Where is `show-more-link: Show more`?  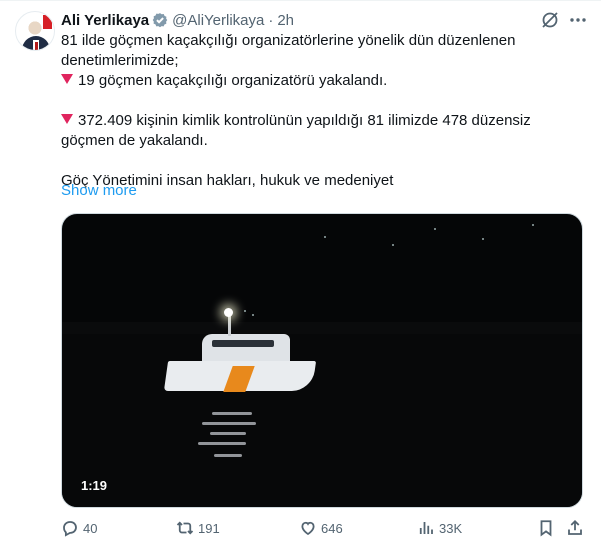
show-more-link: Show more is located at coordinates (99, 190).